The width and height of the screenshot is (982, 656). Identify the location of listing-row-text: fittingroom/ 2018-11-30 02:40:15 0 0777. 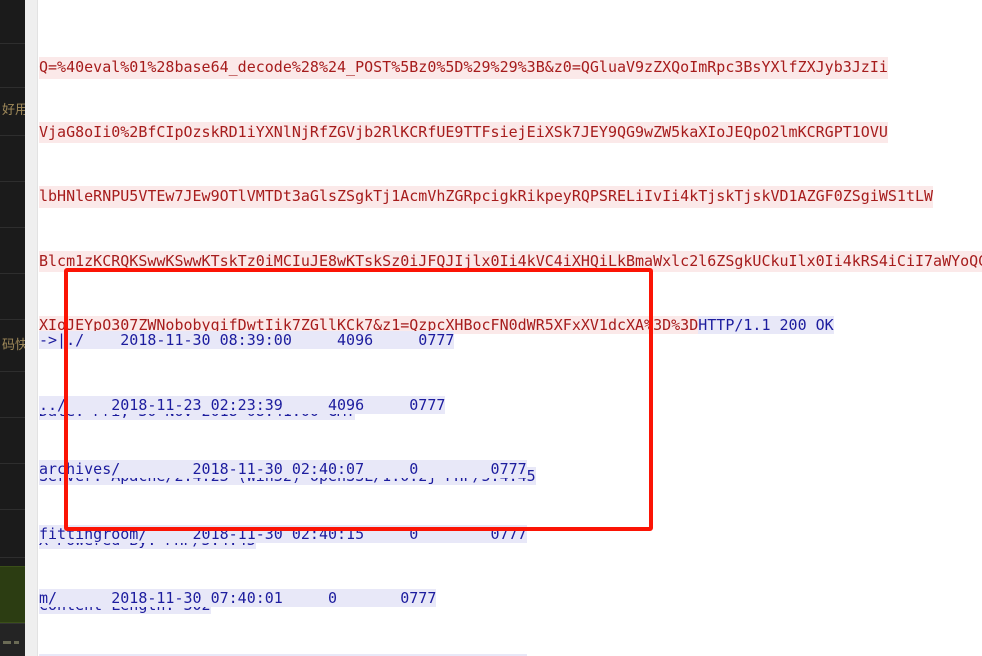
(283, 533).